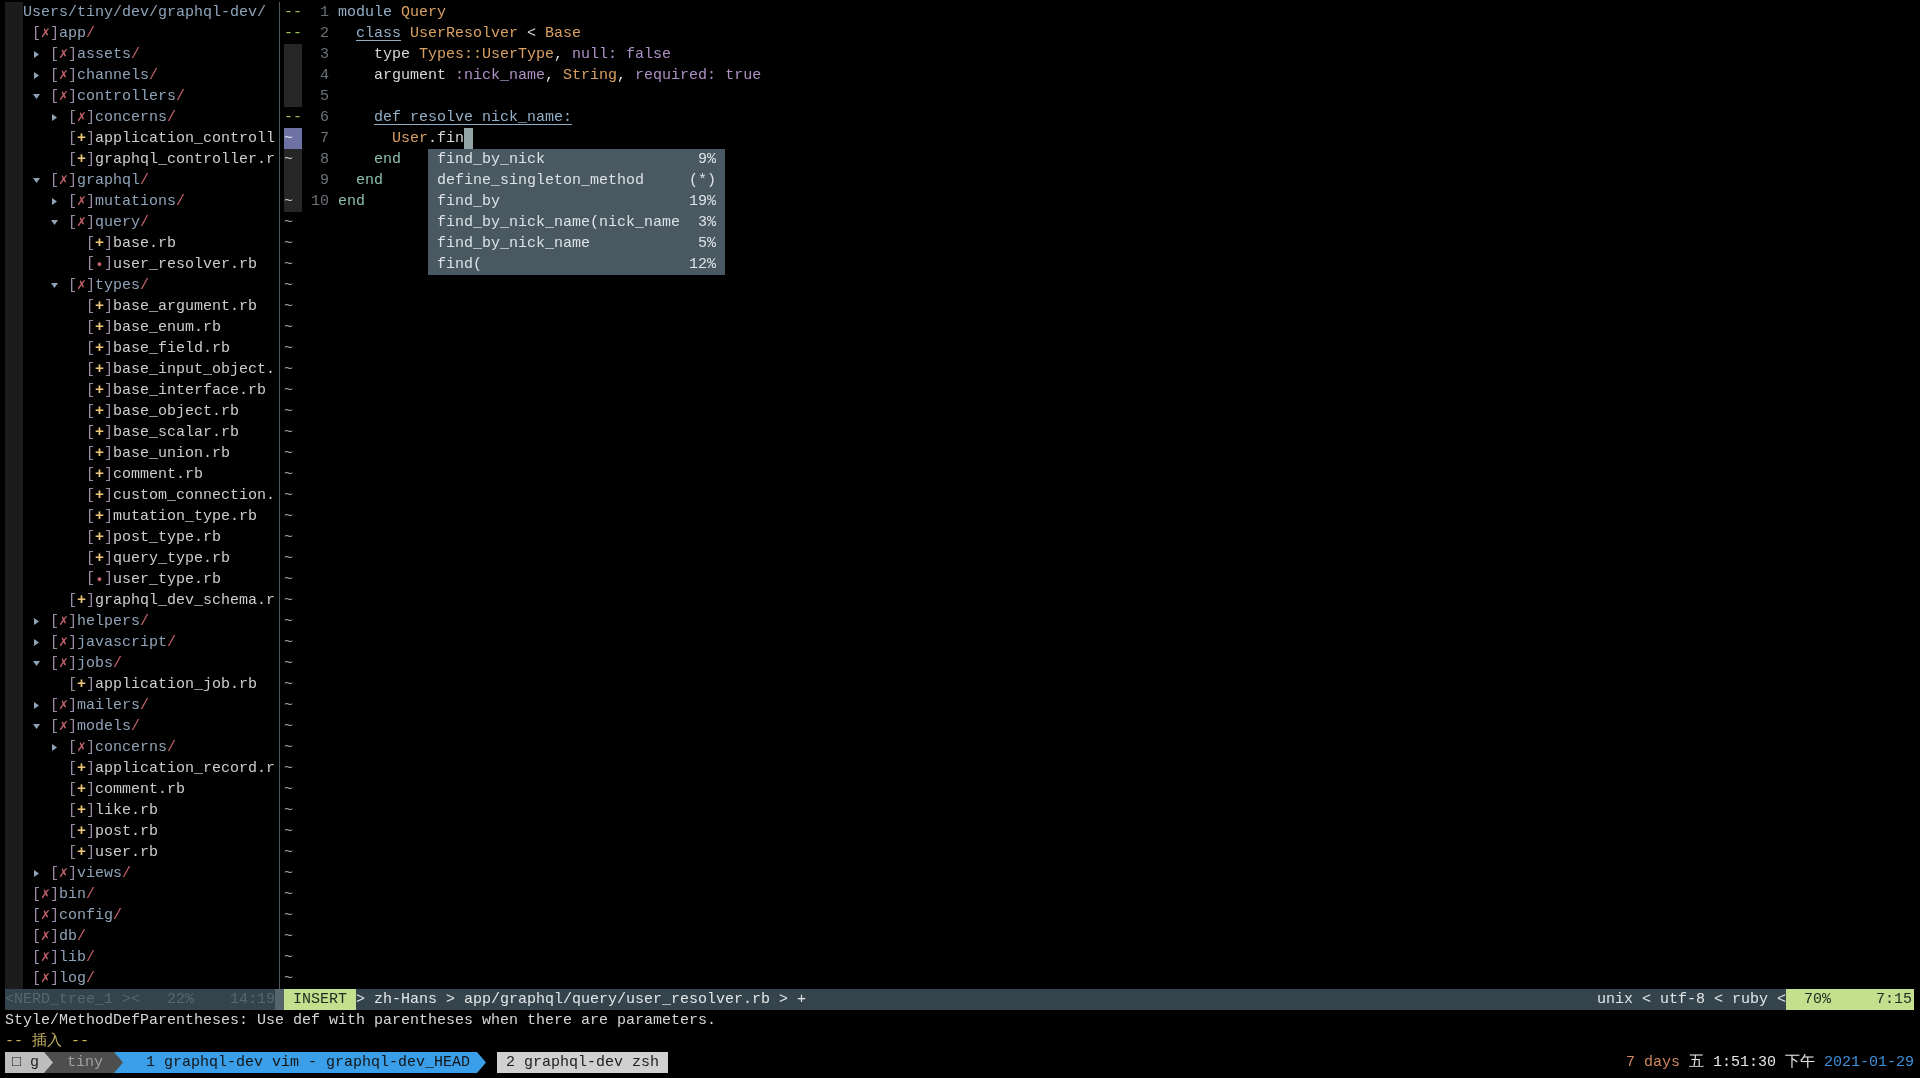  Describe the element at coordinates (163, 684) in the screenshot. I see `tree-item: [+]application_job.rb` at that location.